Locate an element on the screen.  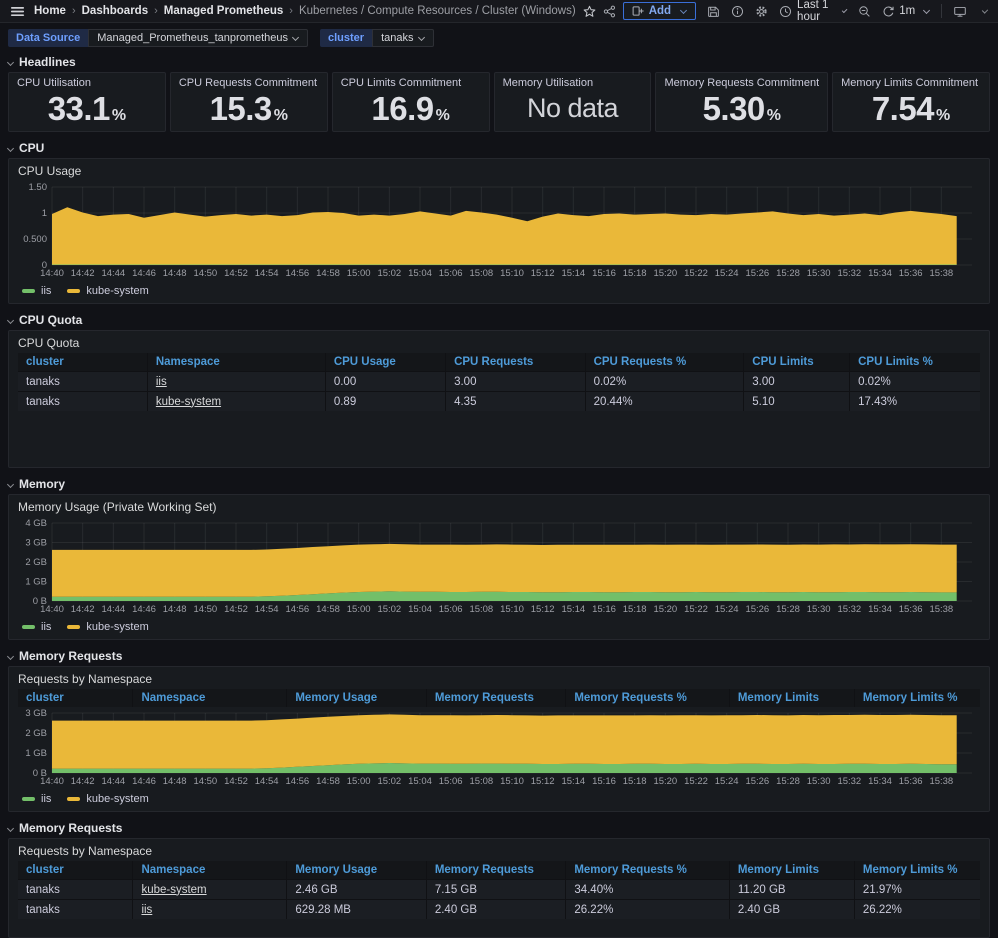
column-header: CPU Limits is located at coordinates (797, 362).